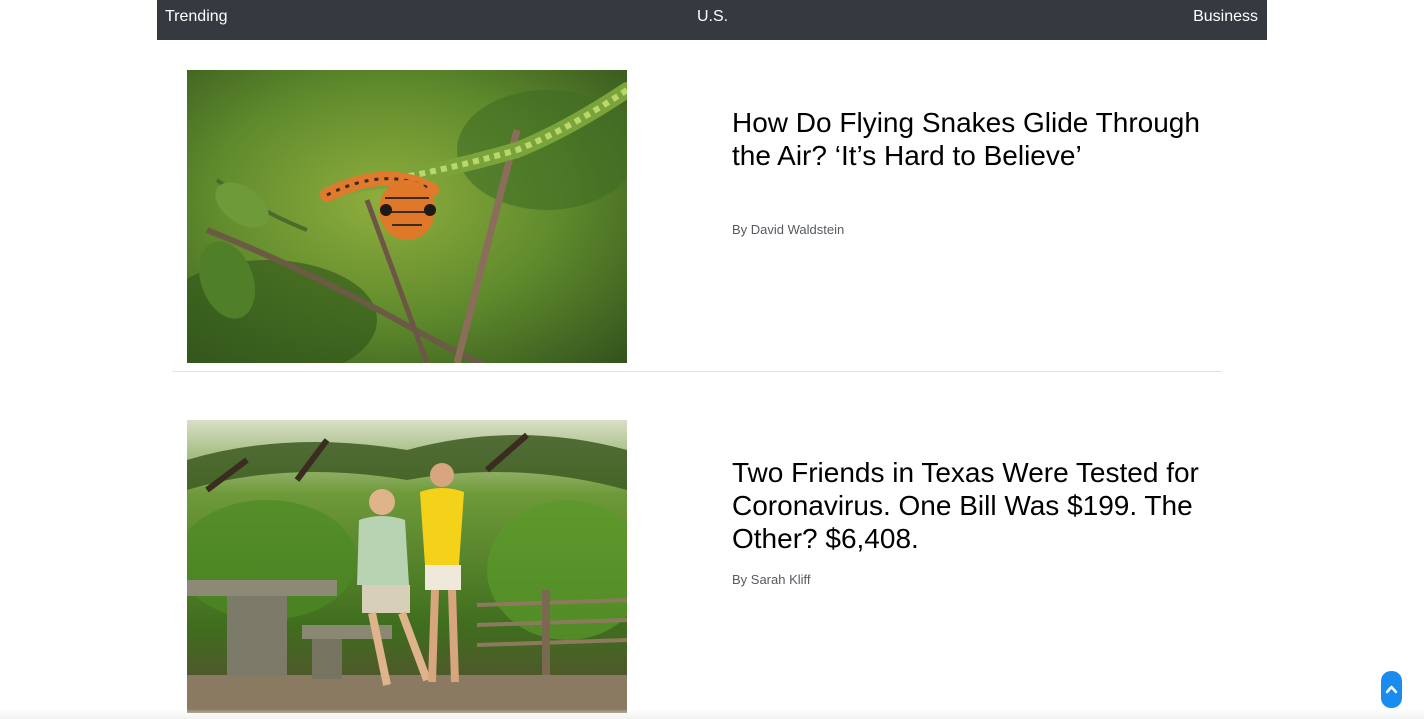 This screenshot has height=719, width=1424. I want to click on article-image-two-friends, so click(407, 566).